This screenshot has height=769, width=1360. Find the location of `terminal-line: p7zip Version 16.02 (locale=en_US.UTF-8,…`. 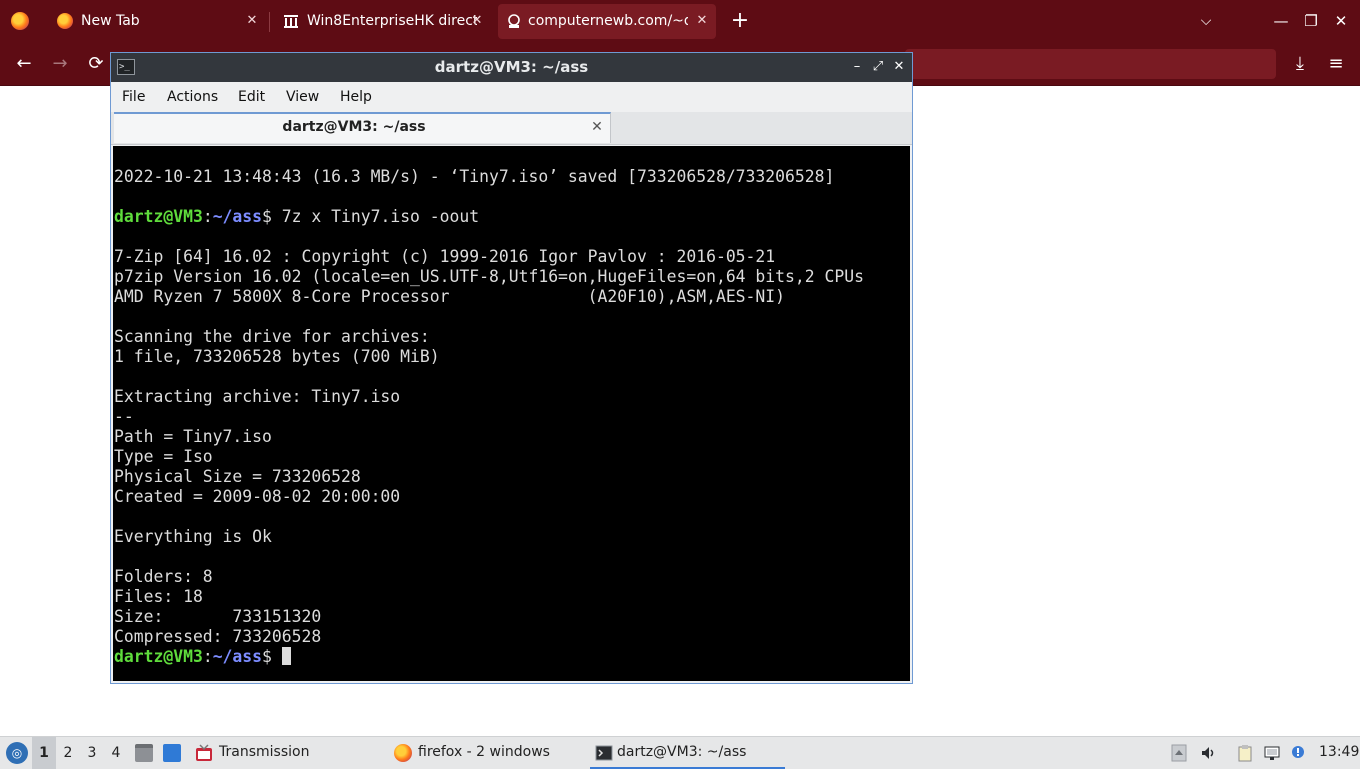

terminal-line: p7zip Version 16.02 (locale=en_US.UTF-8,… is located at coordinates (489, 276).